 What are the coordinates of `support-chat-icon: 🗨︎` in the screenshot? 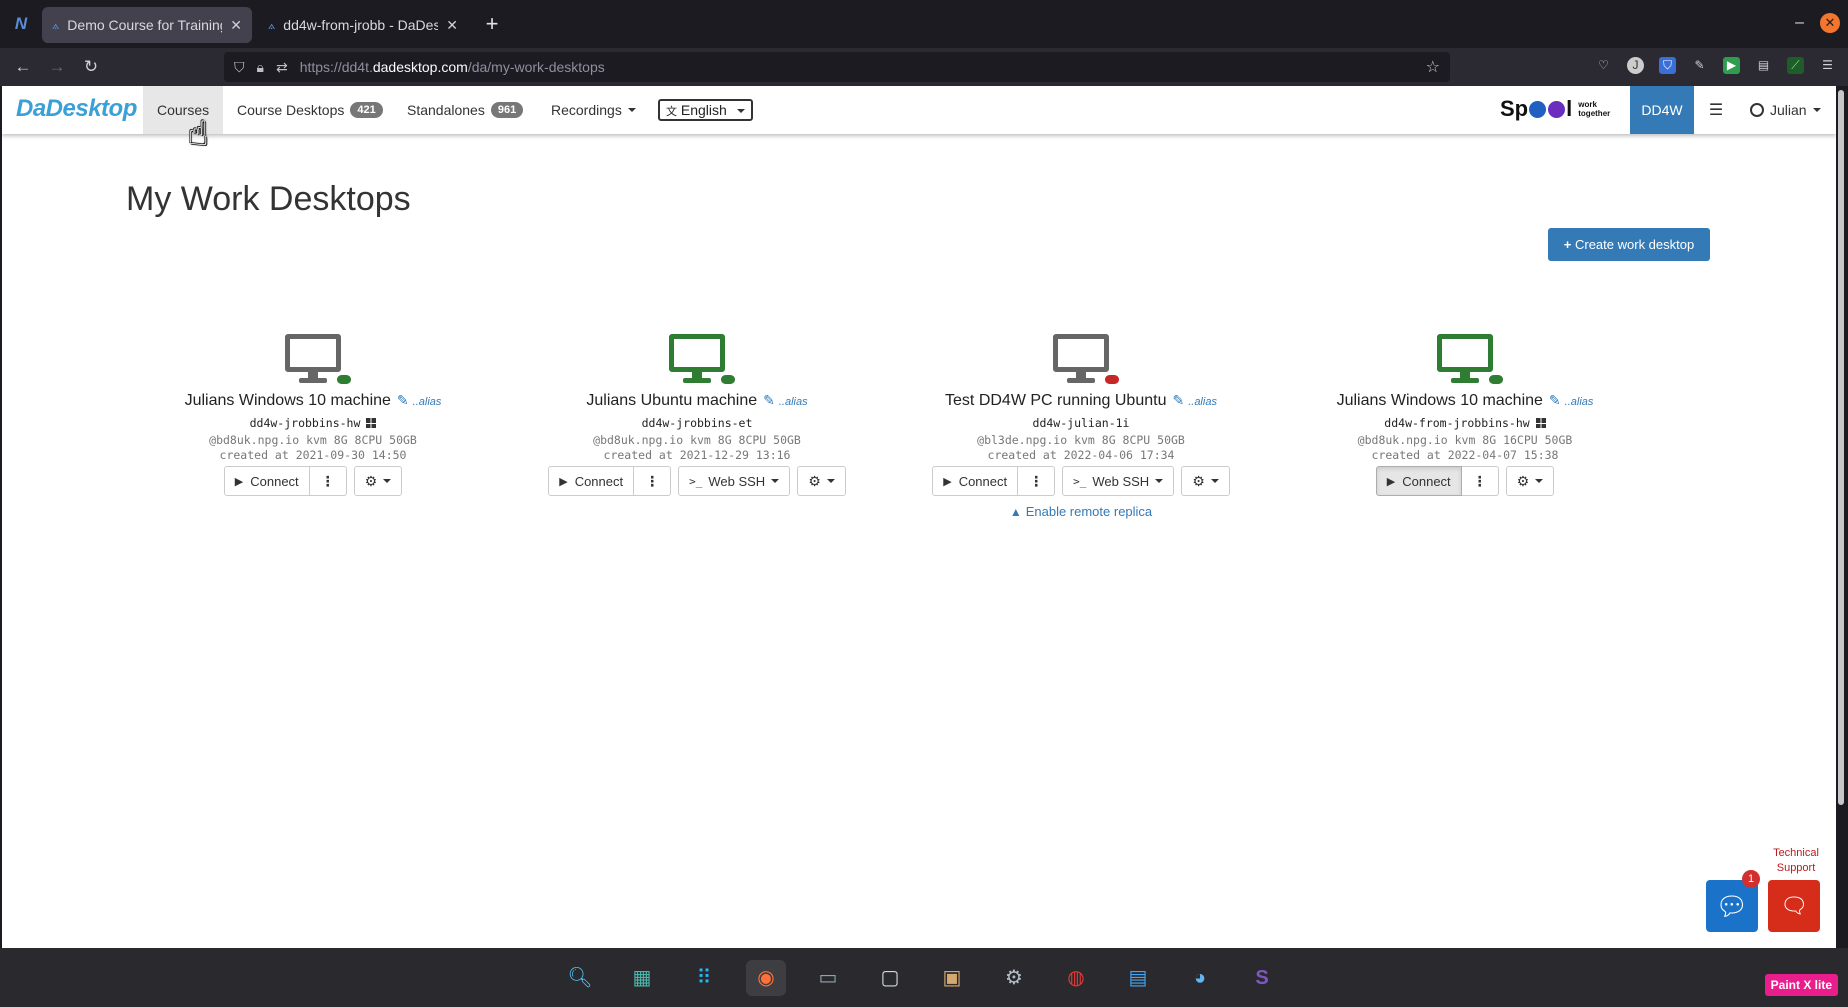 It's located at (1794, 905).